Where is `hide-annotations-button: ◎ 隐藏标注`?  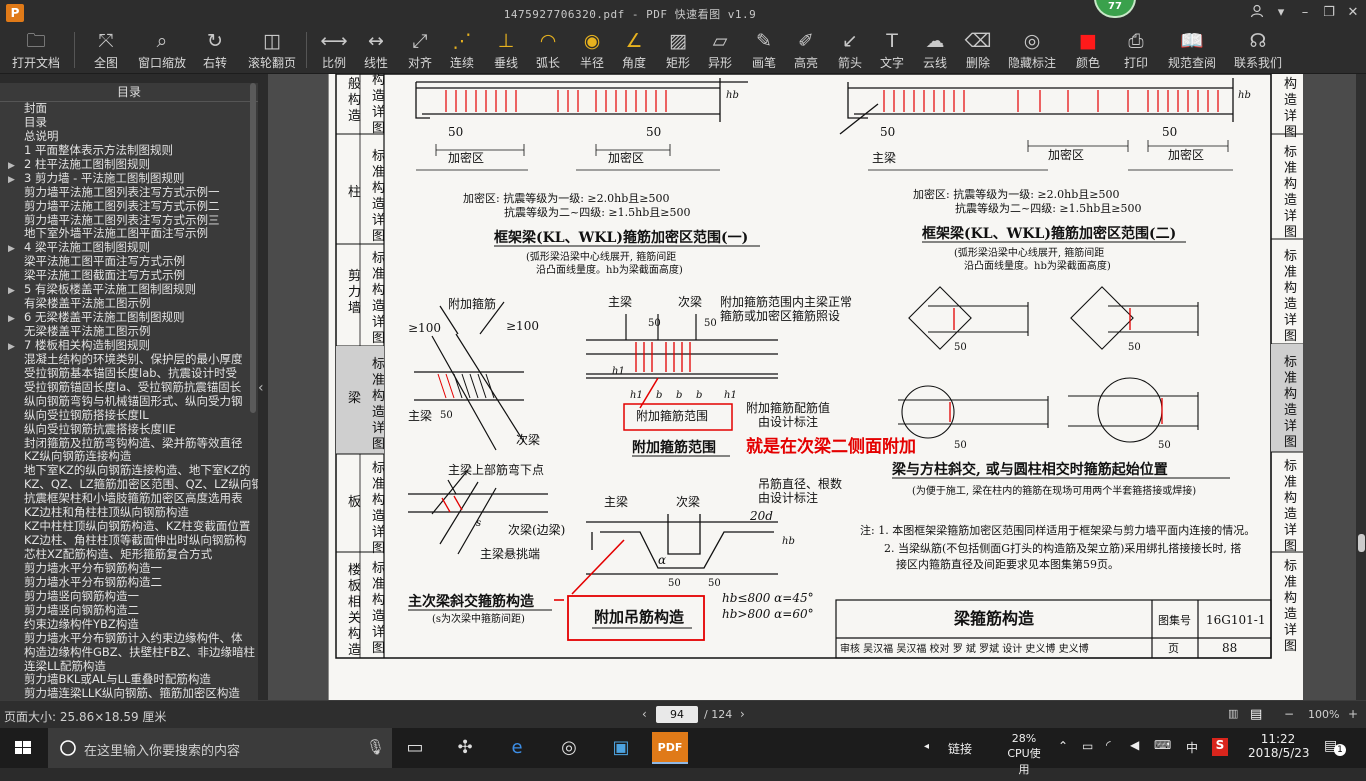
hide-annotations-button: ◎ 隐藏标注 is located at coordinates (1032, 50).